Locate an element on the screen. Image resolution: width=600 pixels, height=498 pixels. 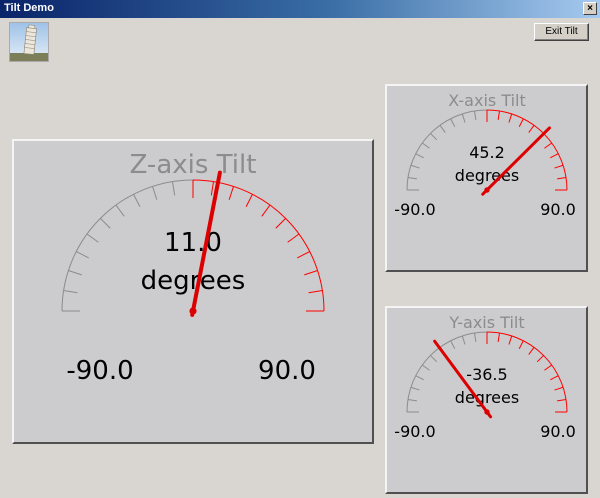
title-bar: Tilt Demo × is located at coordinates (300, 9).